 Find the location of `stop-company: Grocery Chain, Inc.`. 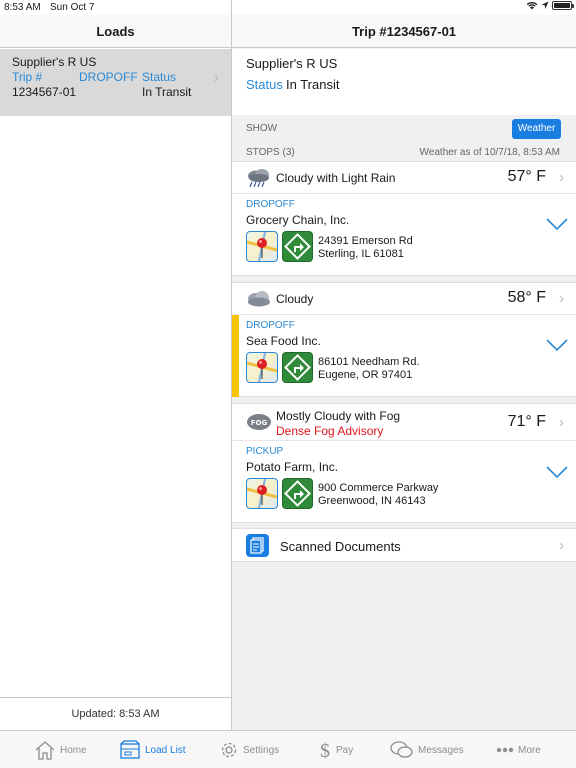

stop-company: Grocery Chain, Inc. is located at coordinates (298, 220).